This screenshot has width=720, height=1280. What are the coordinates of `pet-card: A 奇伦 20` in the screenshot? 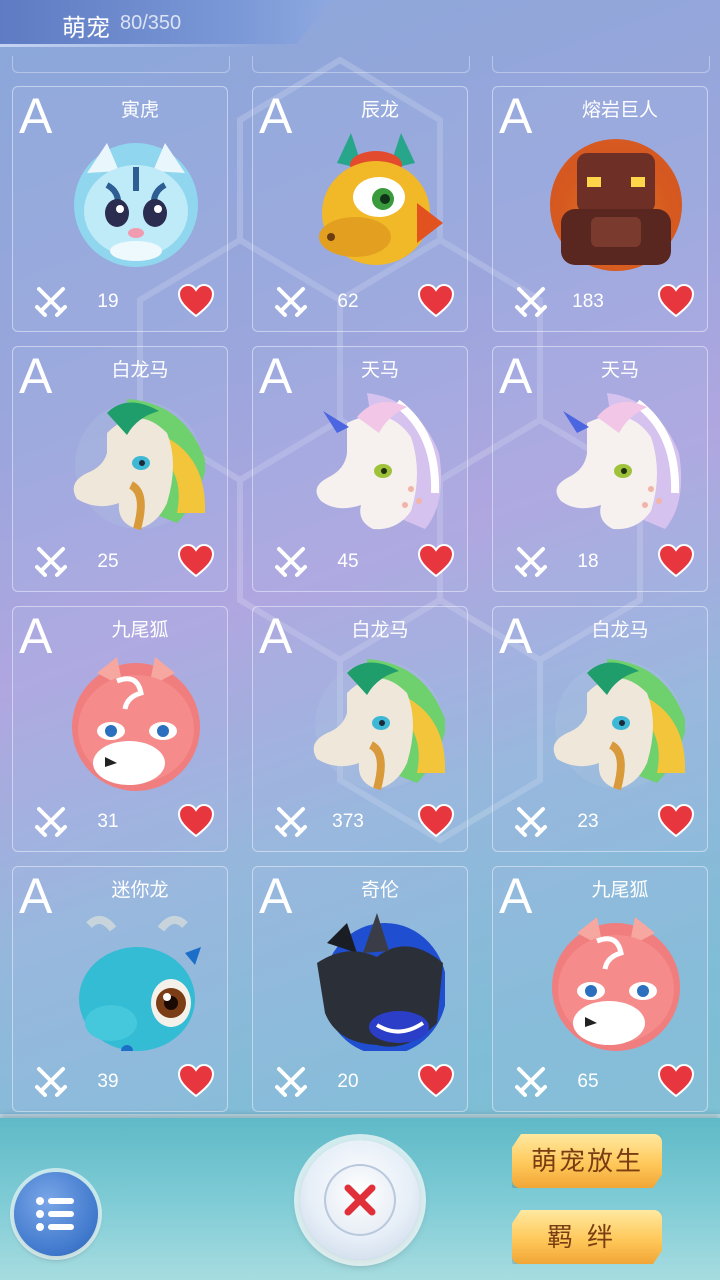 It's located at (360, 989).